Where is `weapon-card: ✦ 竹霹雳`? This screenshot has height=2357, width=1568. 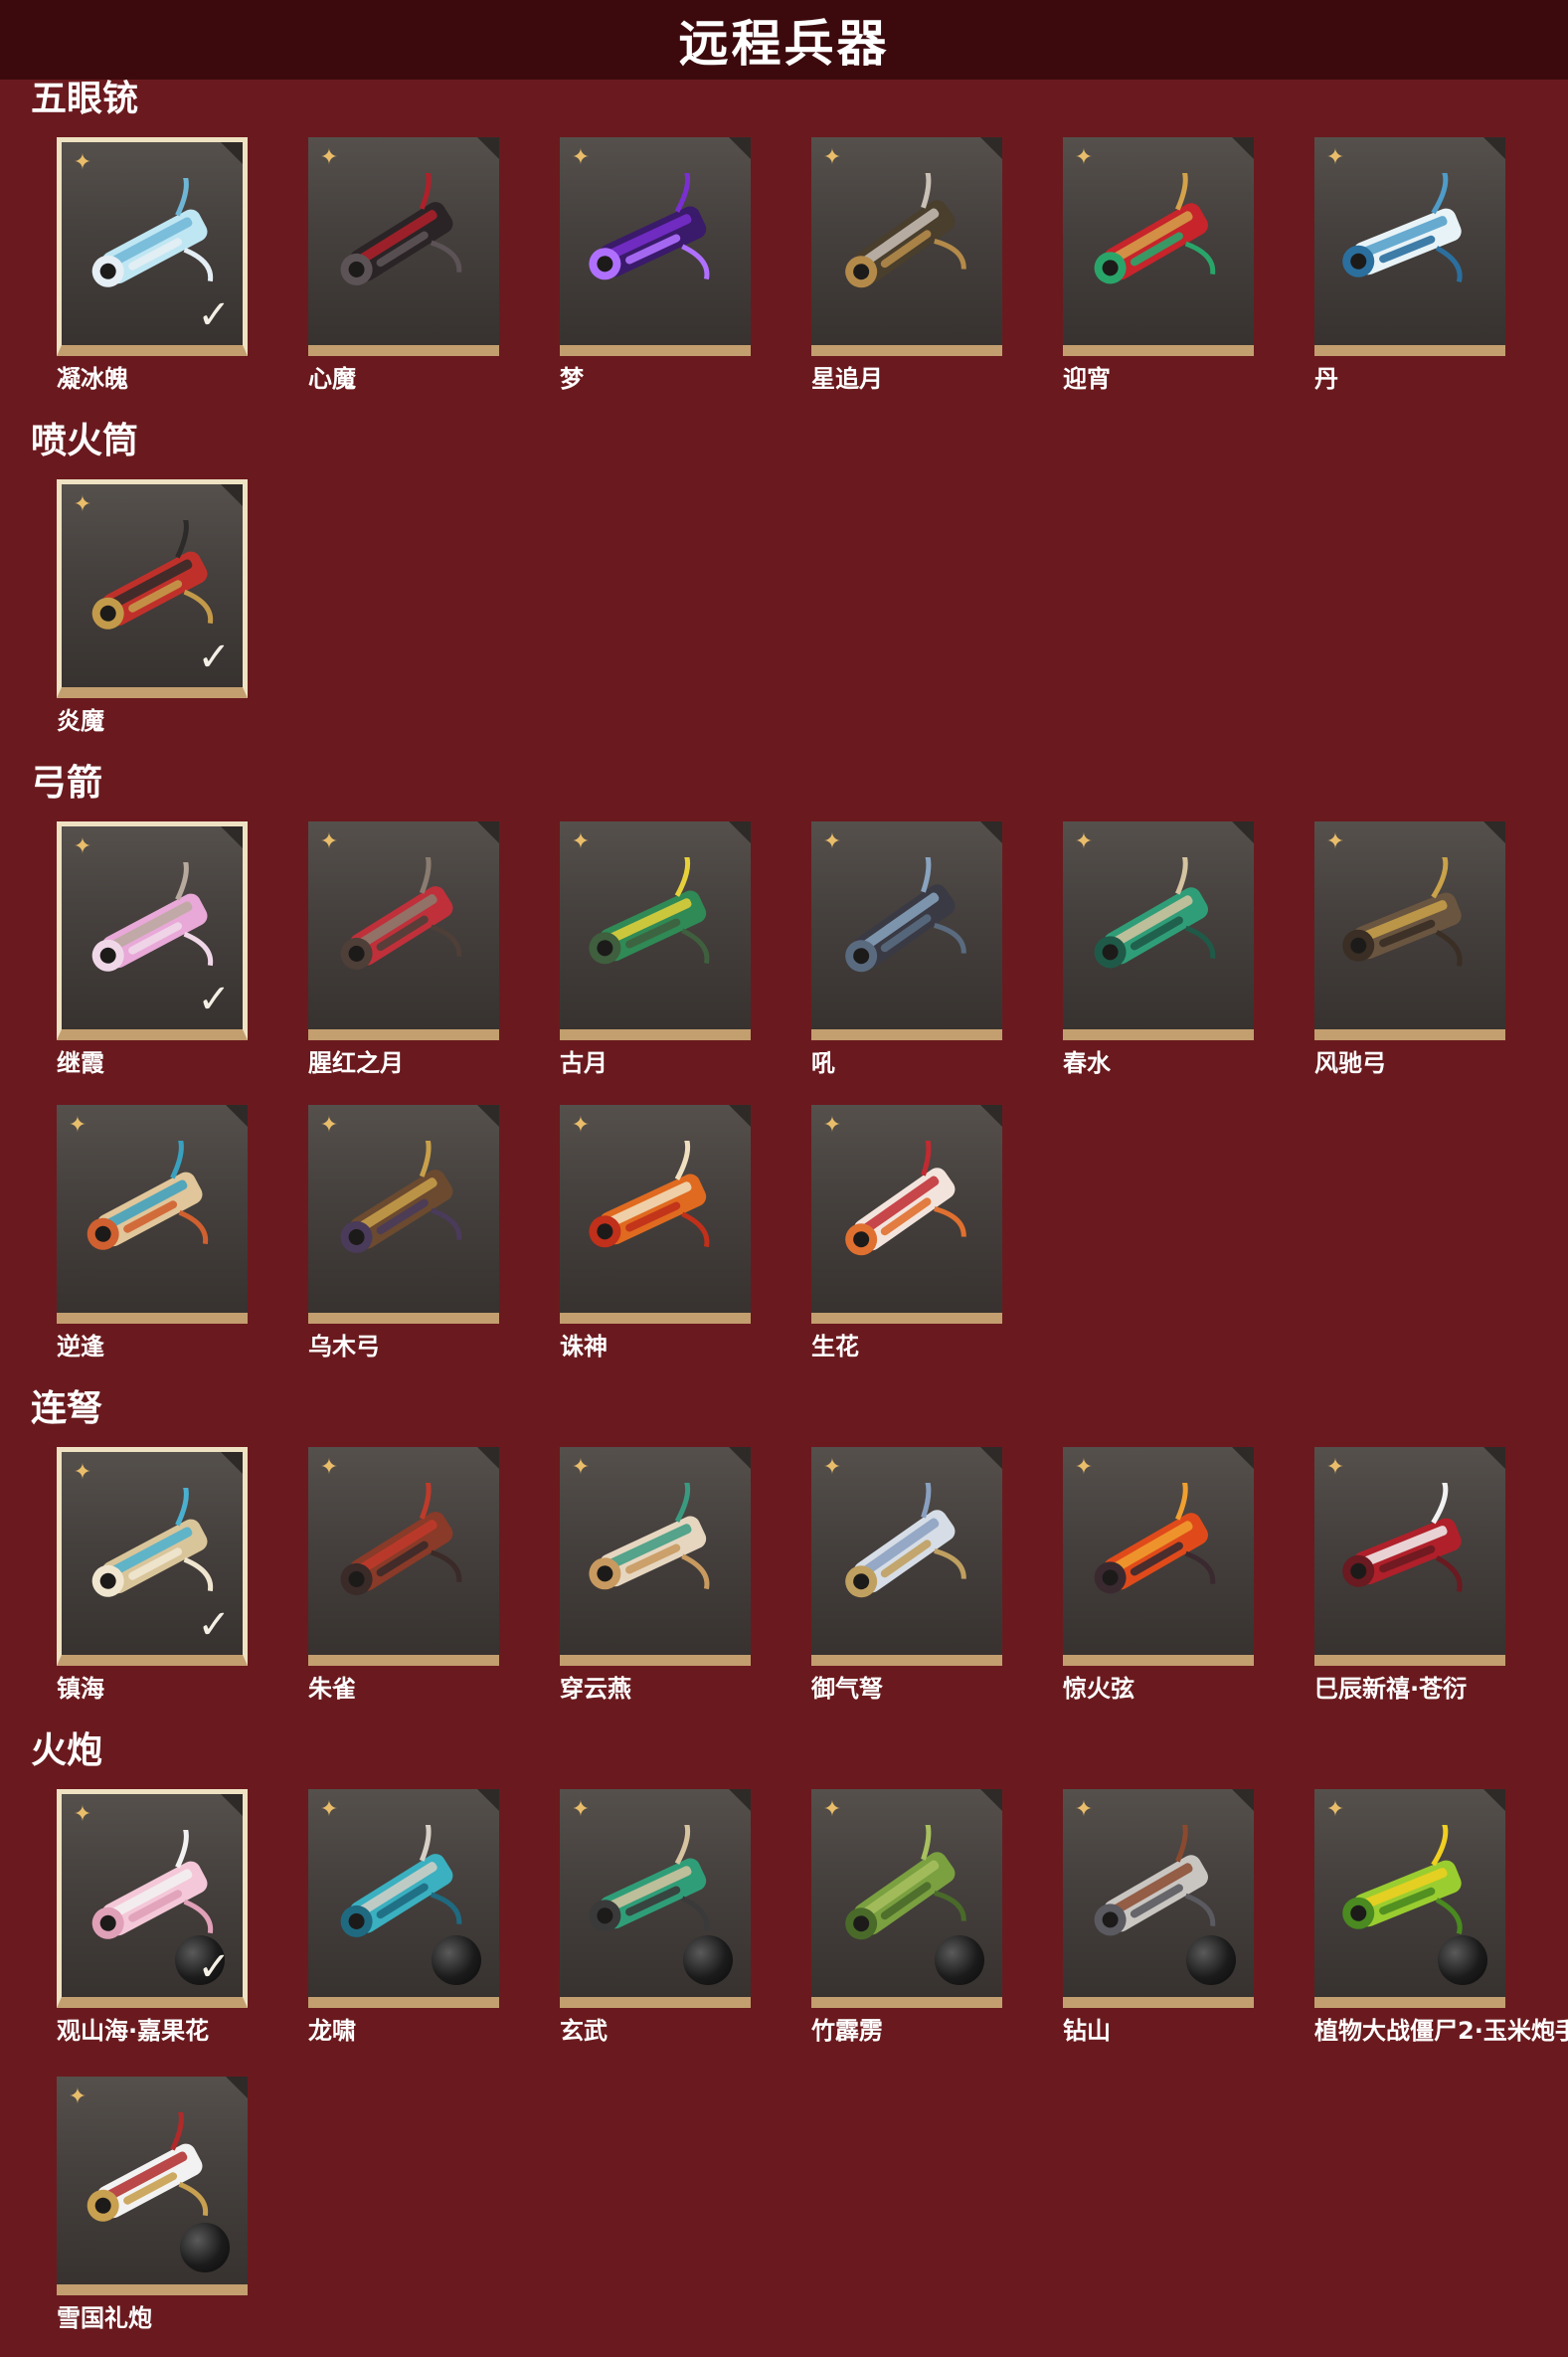 weapon-card: ✦ 竹霹雳 is located at coordinates (906, 1918).